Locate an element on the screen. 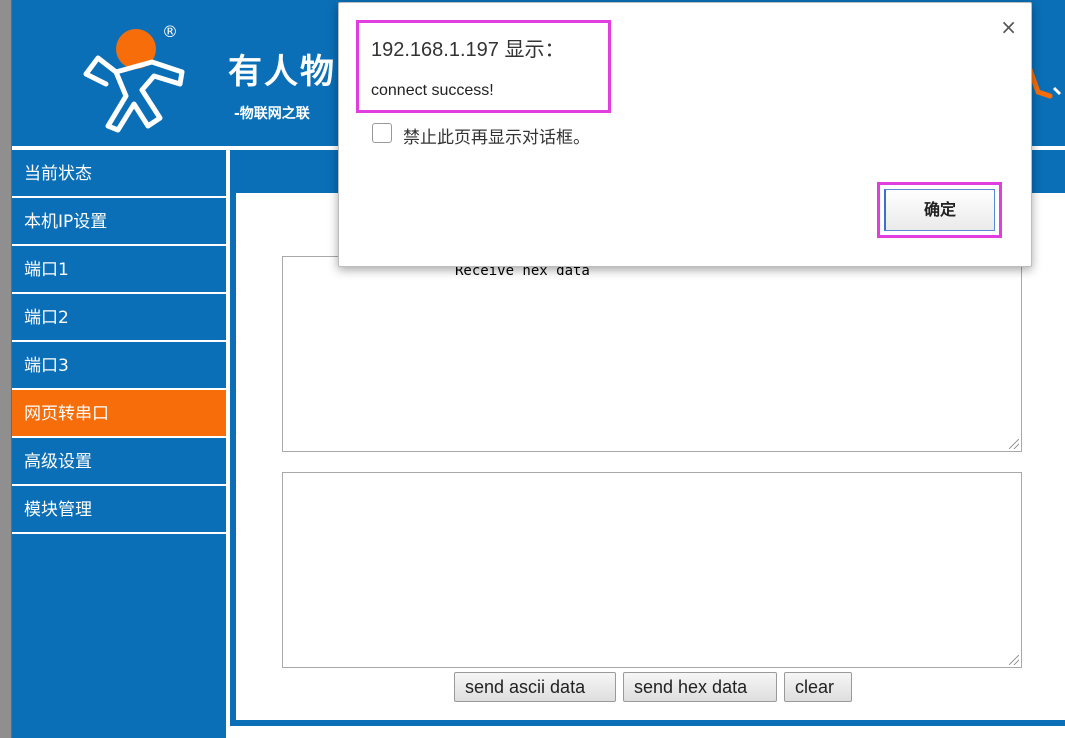 The height and width of the screenshot is (738, 1065). sidebar-item-advanced: 高级设置 is located at coordinates (119, 462).